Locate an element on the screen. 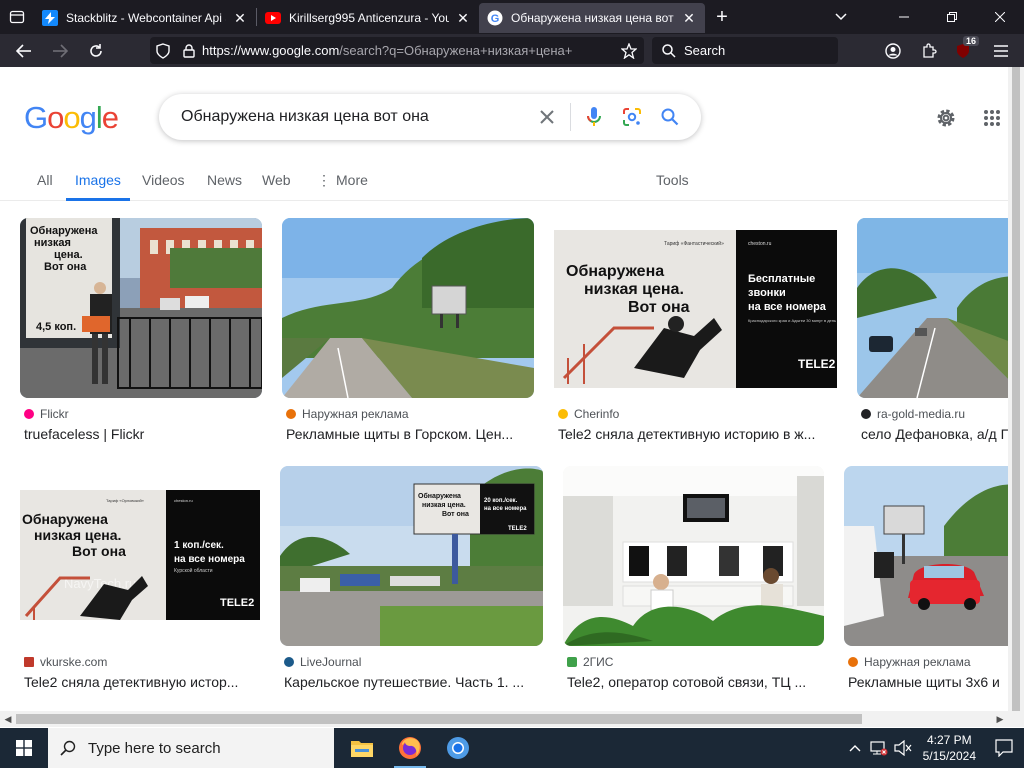 This screenshot has width=1024, height=768. ad-headline: Обнаружена is located at coordinates (615, 271).